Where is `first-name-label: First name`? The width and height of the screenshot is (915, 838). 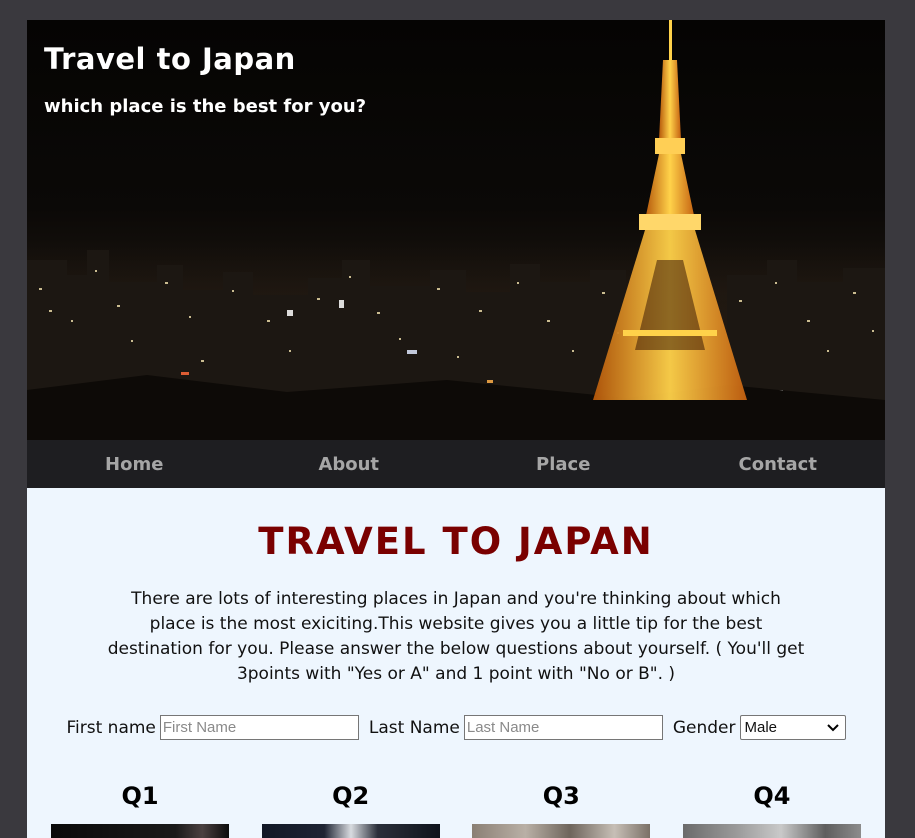 first-name-label: First name is located at coordinates (111, 727).